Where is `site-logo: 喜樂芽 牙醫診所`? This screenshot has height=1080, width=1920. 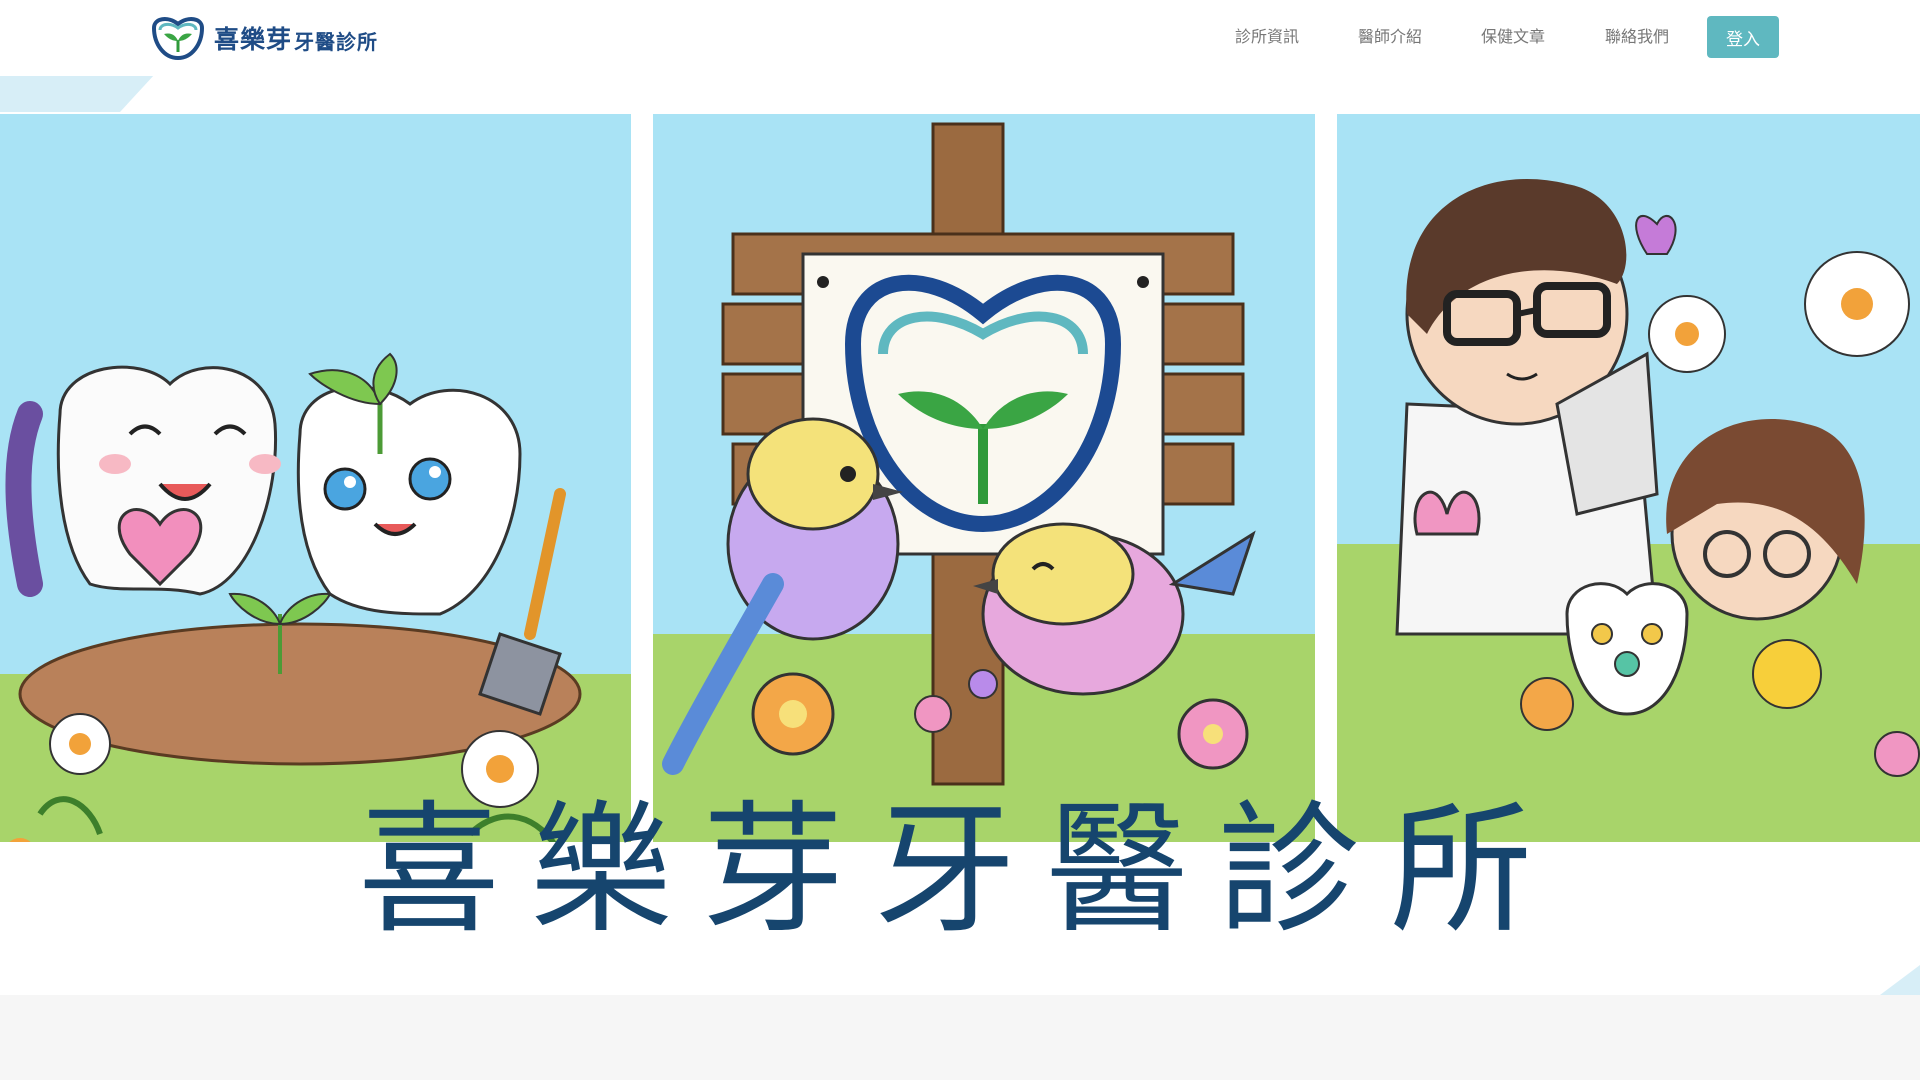
site-logo: 喜樂芽 牙醫診所 is located at coordinates (263, 38).